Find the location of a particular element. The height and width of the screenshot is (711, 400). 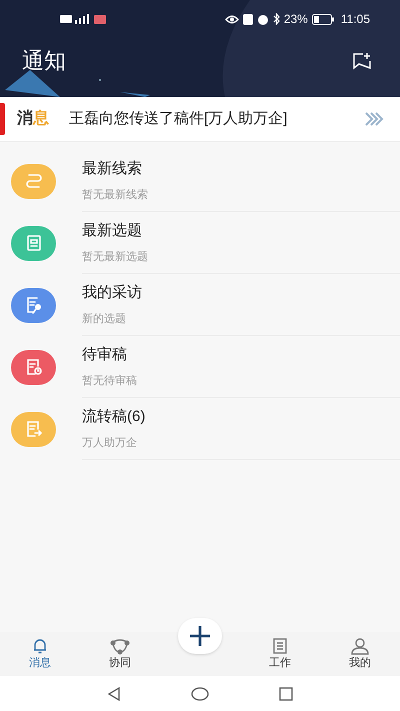

user-icon is located at coordinates (360, 645).